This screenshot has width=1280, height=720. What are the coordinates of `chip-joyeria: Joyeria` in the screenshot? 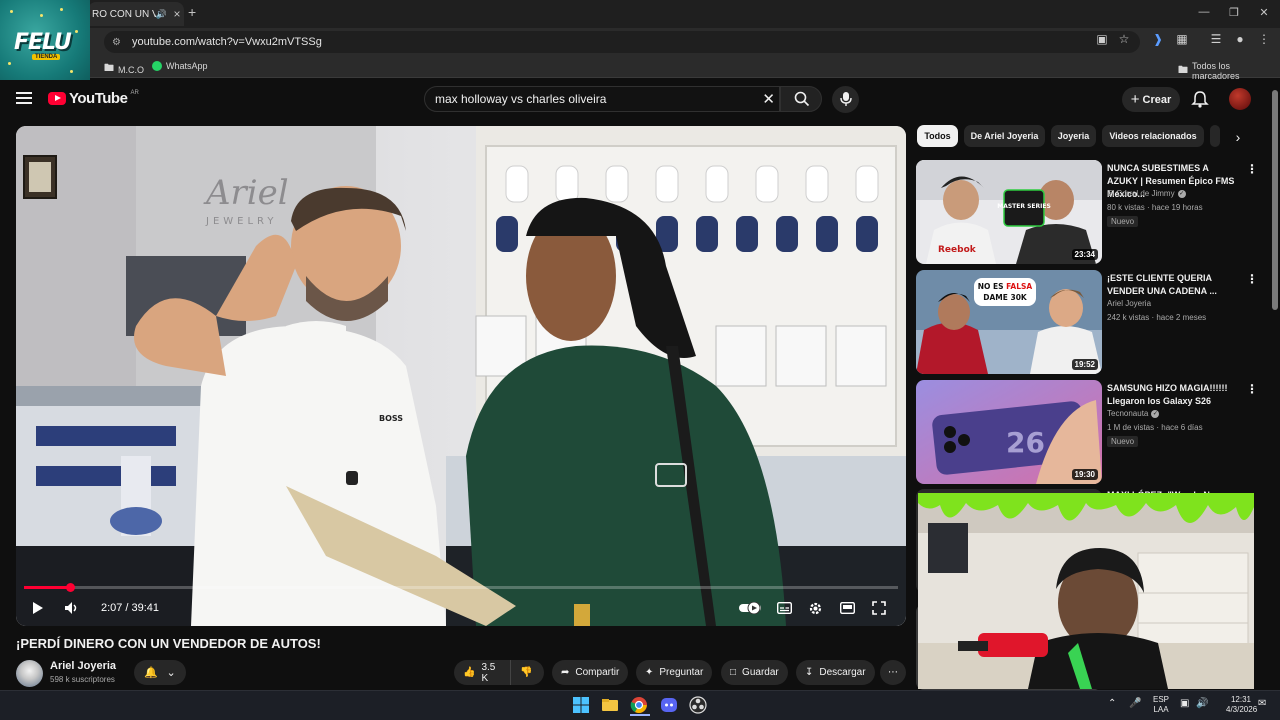 It's located at (1073, 136).